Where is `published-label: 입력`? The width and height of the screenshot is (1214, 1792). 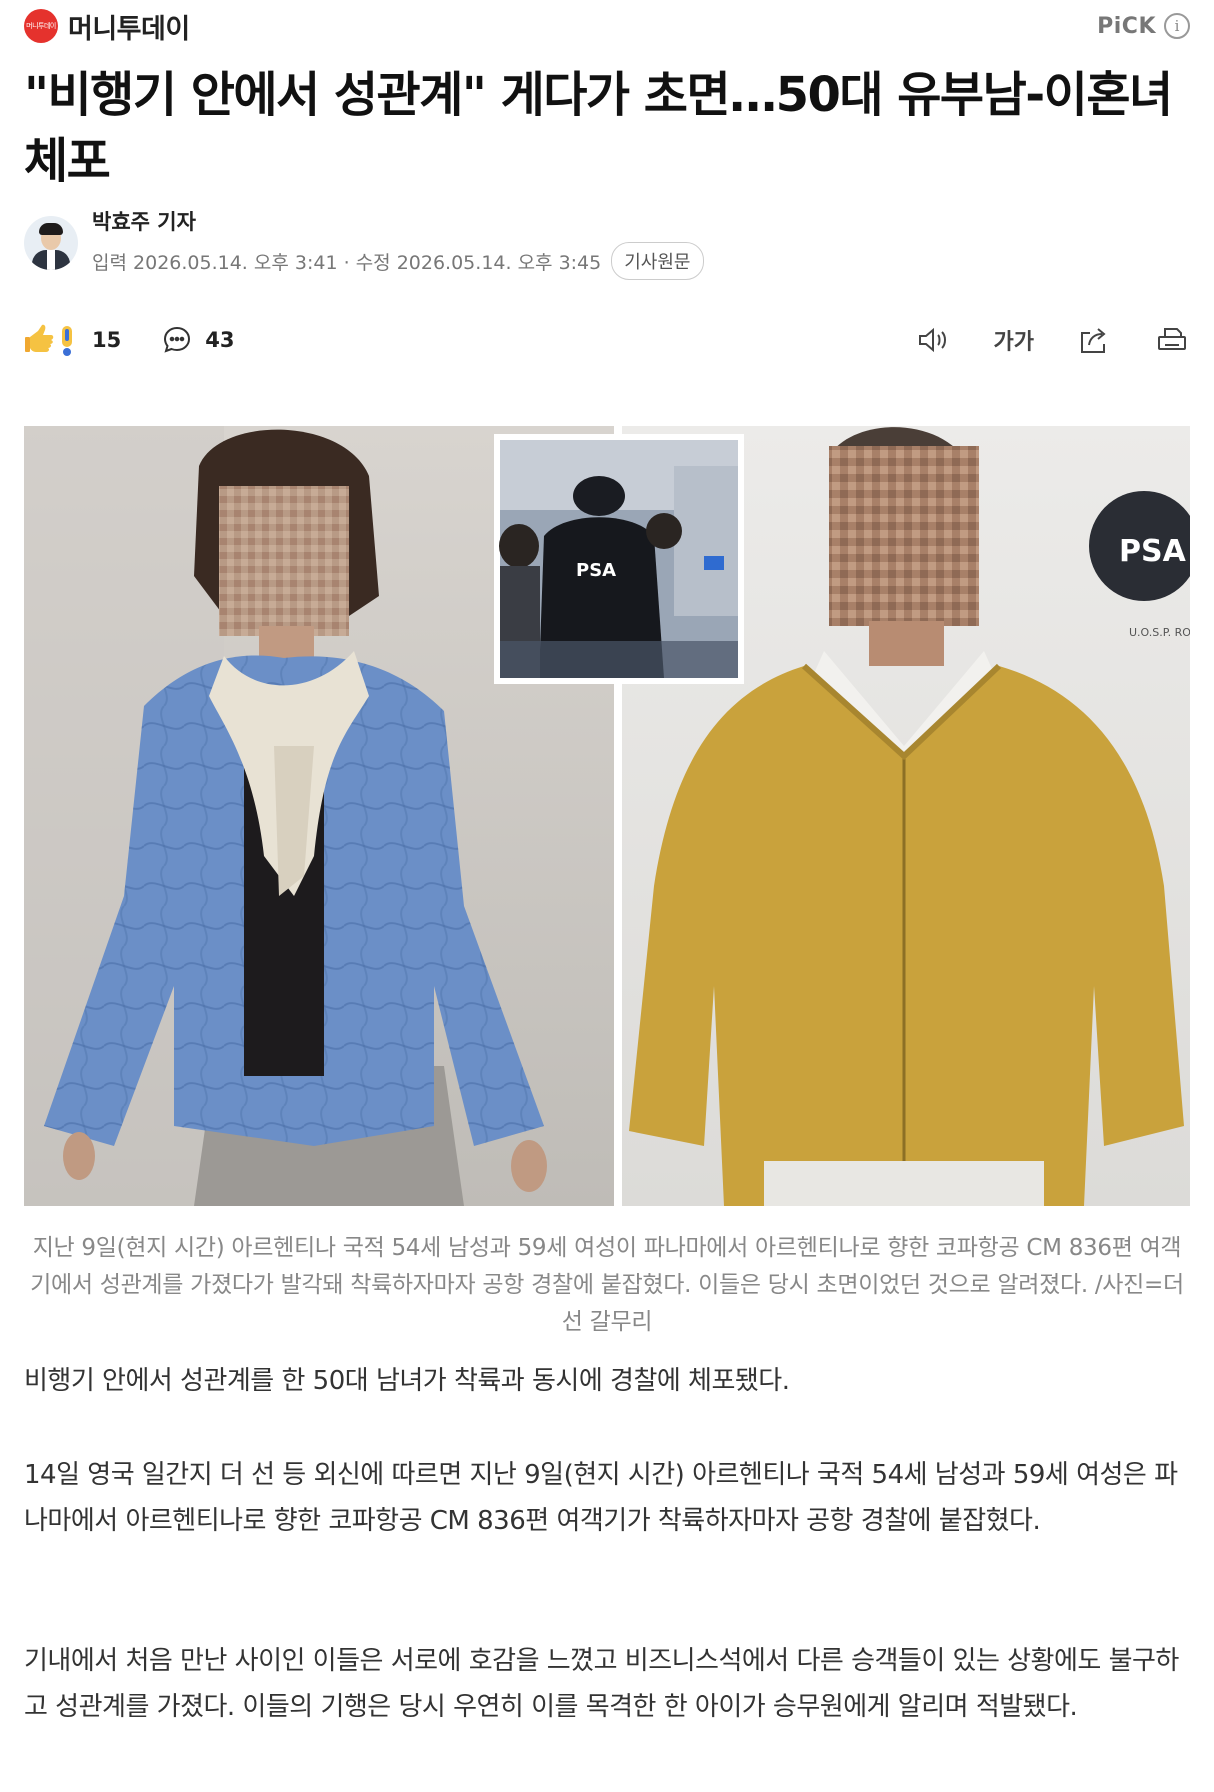
published-label: 입력 is located at coordinates (109, 262).